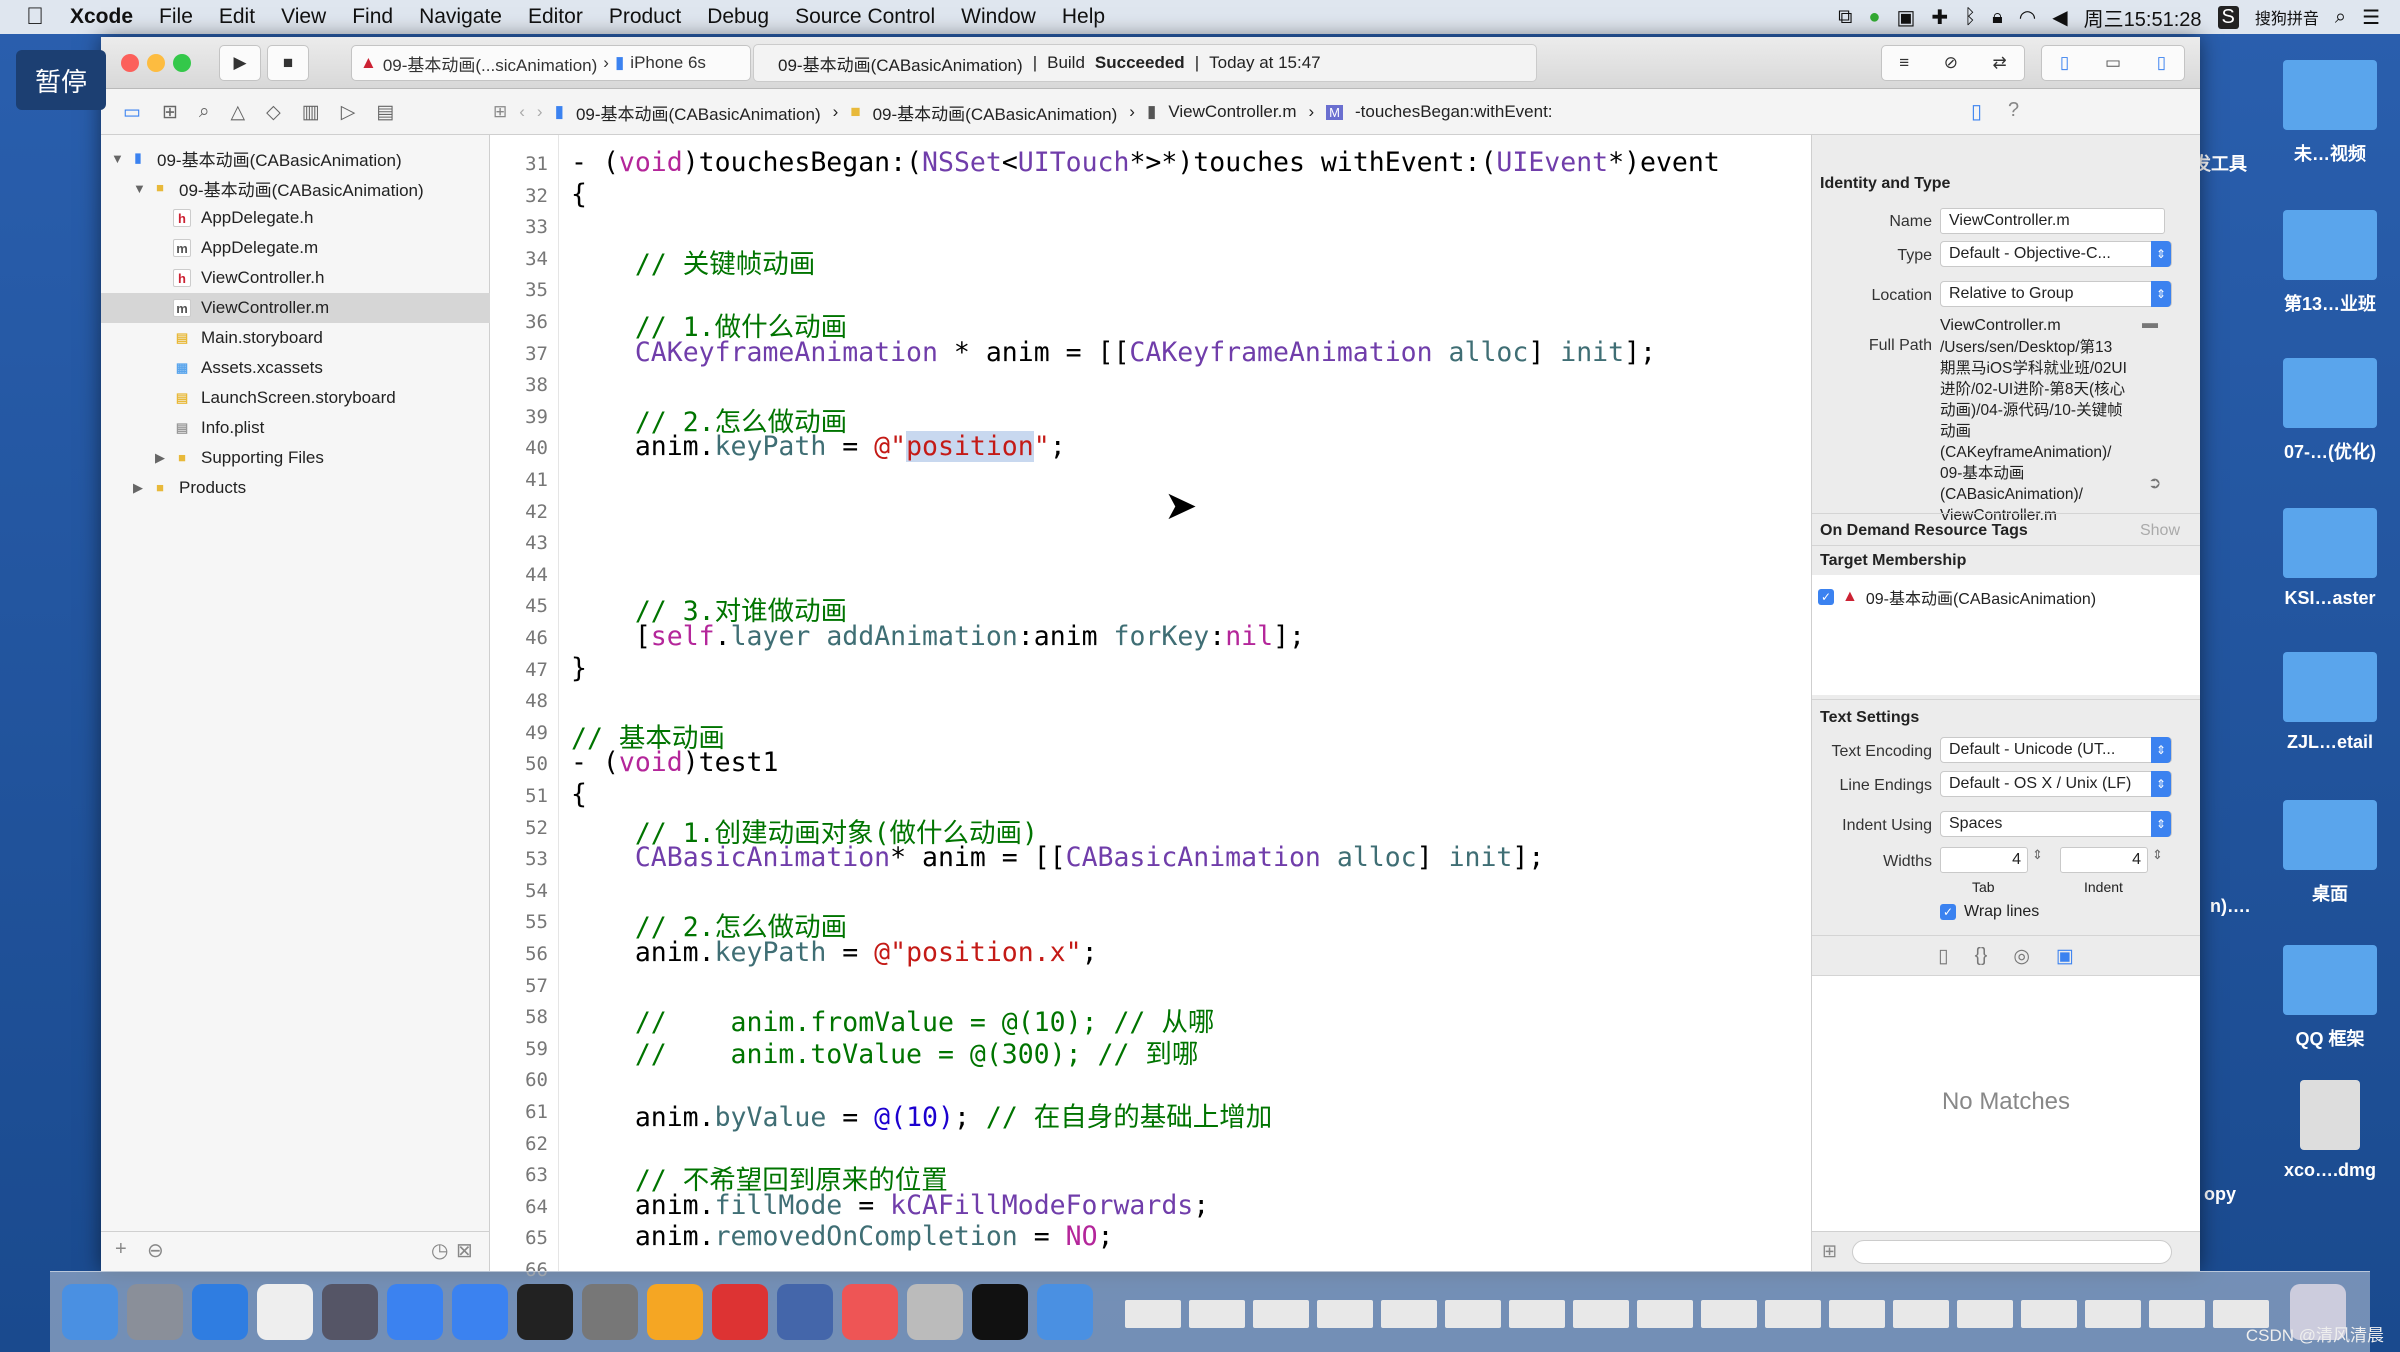  What do you see at coordinates (182, 63) in the screenshot?
I see `zoom-button` at bounding box center [182, 63].